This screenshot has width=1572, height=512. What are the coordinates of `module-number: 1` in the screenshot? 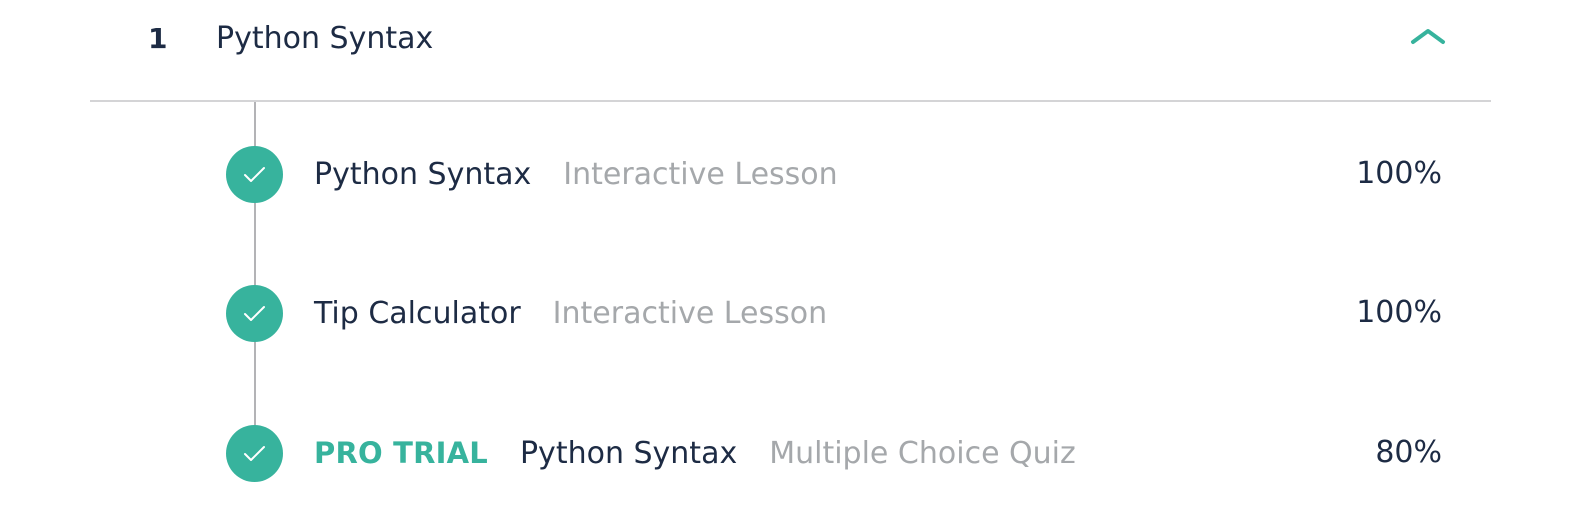 It's located at (158, 38).